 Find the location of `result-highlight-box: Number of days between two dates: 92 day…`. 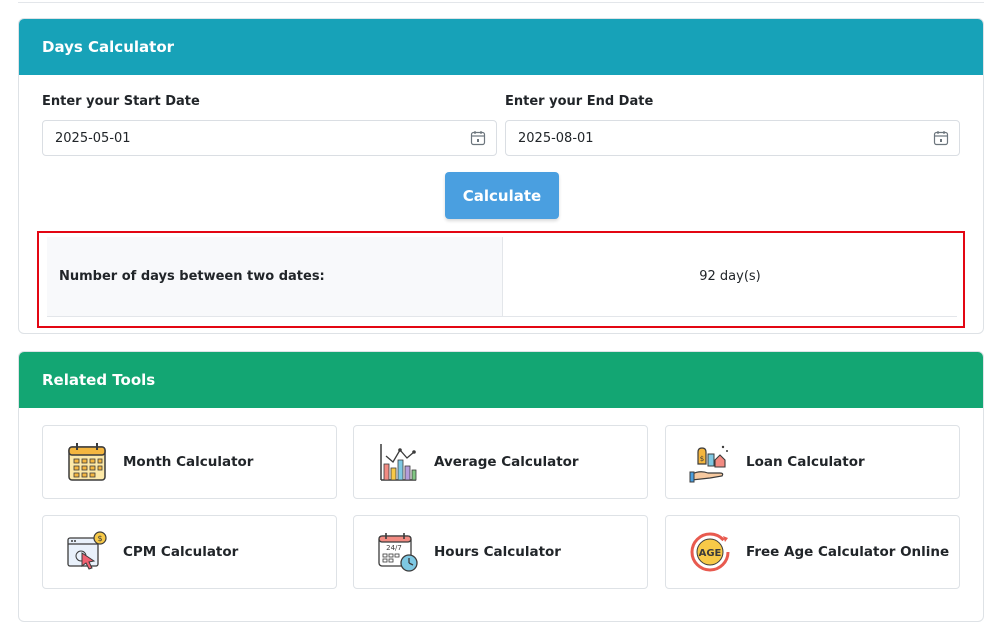

result-highlight-box: Number of days between two dates: 92 day… is located at coordinates (501, 279).